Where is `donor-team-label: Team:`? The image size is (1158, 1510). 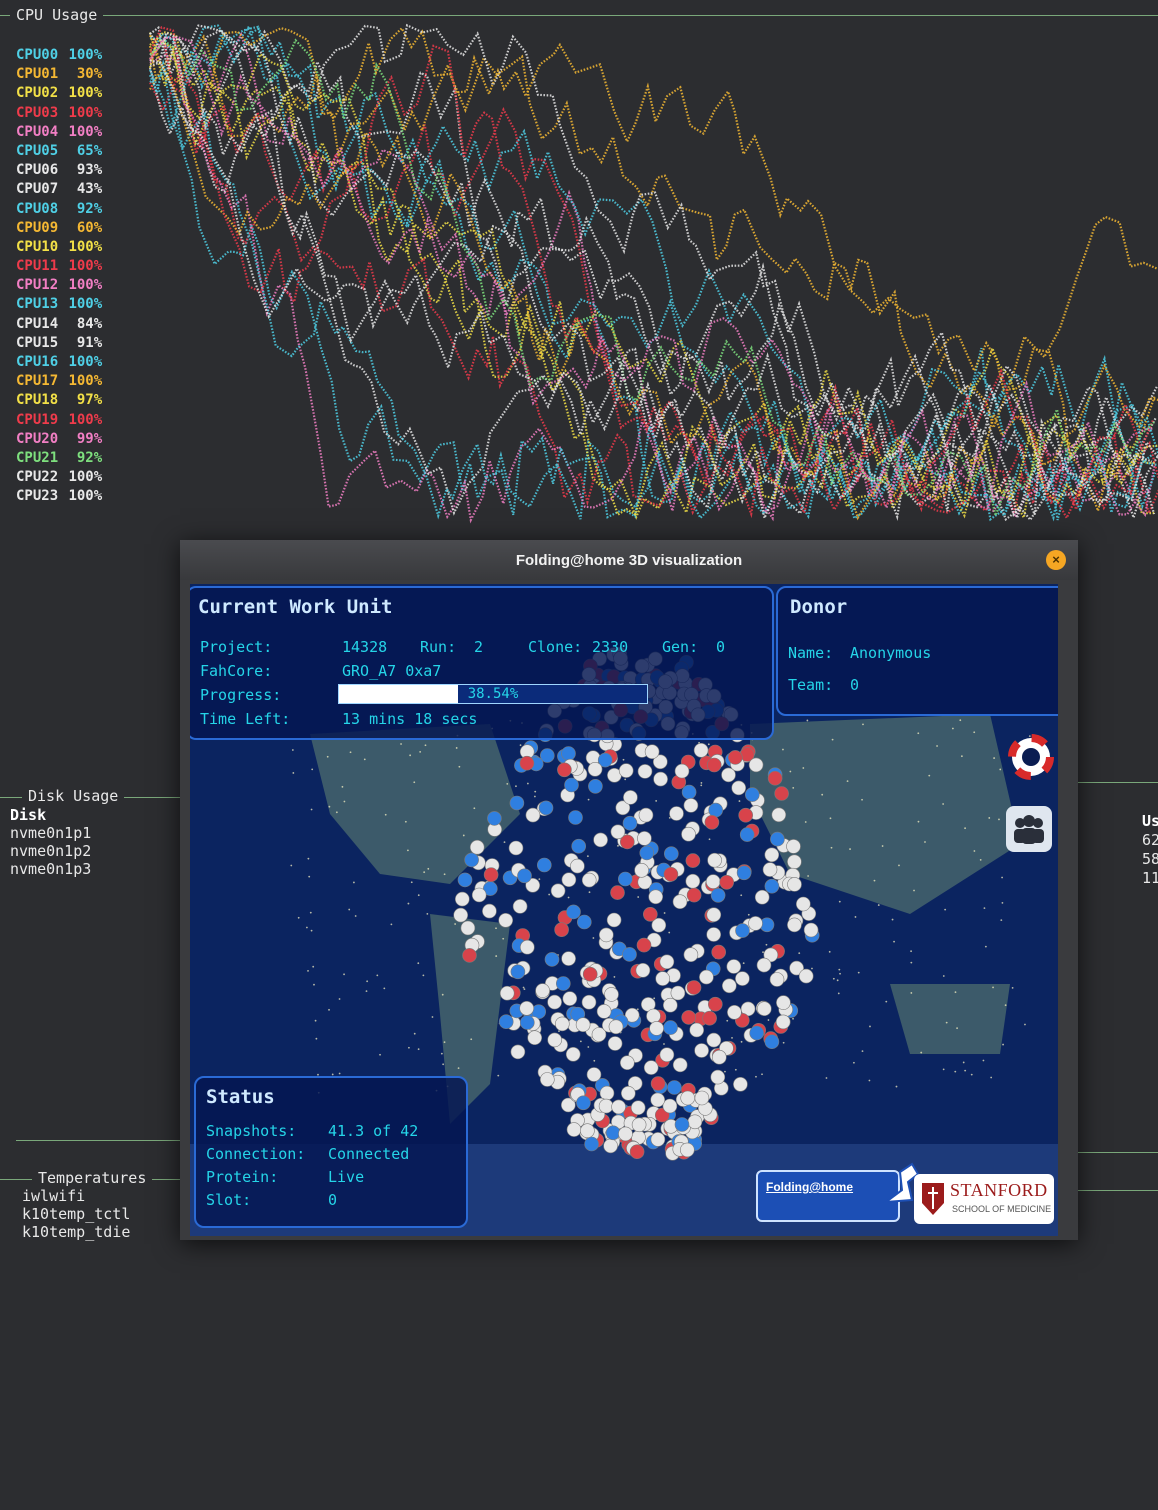
donor-team-label: Team: is located at coordinates (811, 685).